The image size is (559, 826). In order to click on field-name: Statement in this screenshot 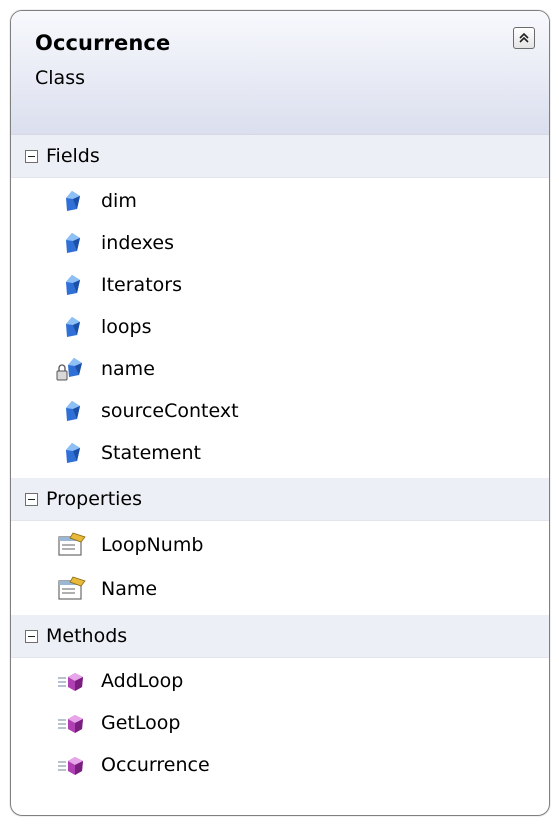, I will do `click(151, 453)`.